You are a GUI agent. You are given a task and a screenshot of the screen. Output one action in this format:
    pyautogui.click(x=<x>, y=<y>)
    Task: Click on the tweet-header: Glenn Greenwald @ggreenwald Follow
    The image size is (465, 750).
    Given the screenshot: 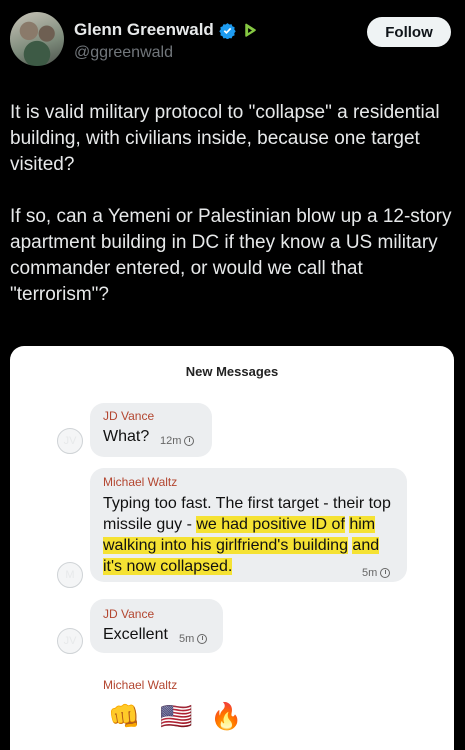 What is the action you would take?
    pyautogui.click(x=232, y=45)
    